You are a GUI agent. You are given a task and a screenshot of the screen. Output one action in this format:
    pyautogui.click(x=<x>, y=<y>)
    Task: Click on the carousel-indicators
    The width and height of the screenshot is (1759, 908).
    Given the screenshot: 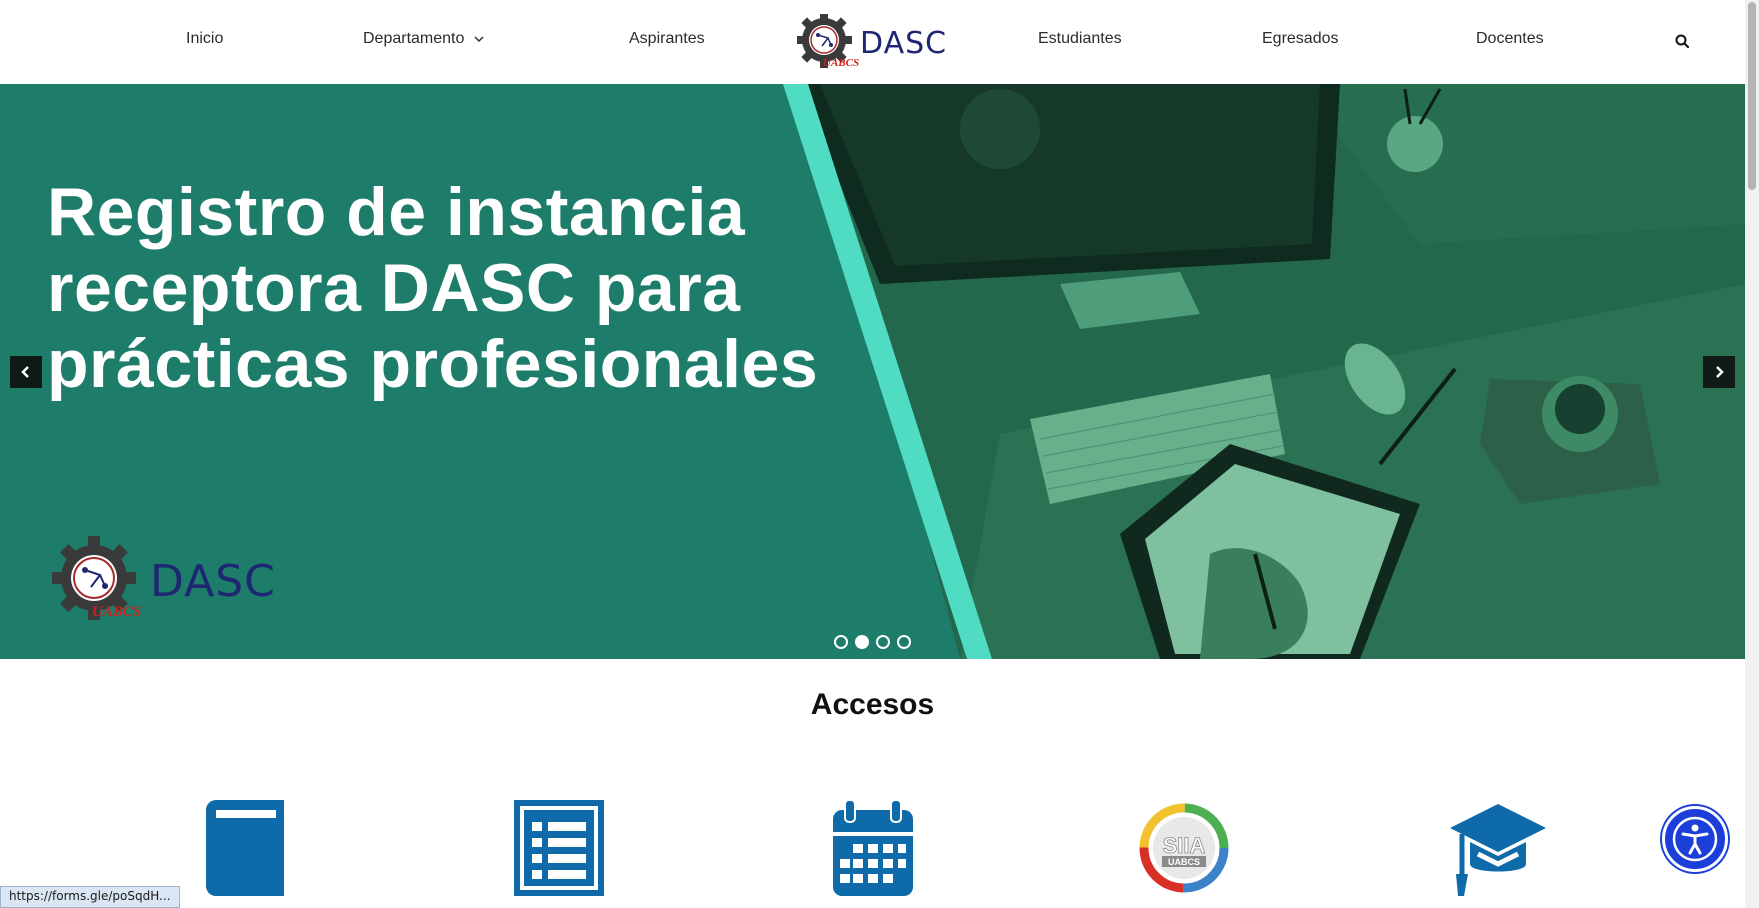 What is the action you would take?
    pyautogui.click(x=872, y=642)
    